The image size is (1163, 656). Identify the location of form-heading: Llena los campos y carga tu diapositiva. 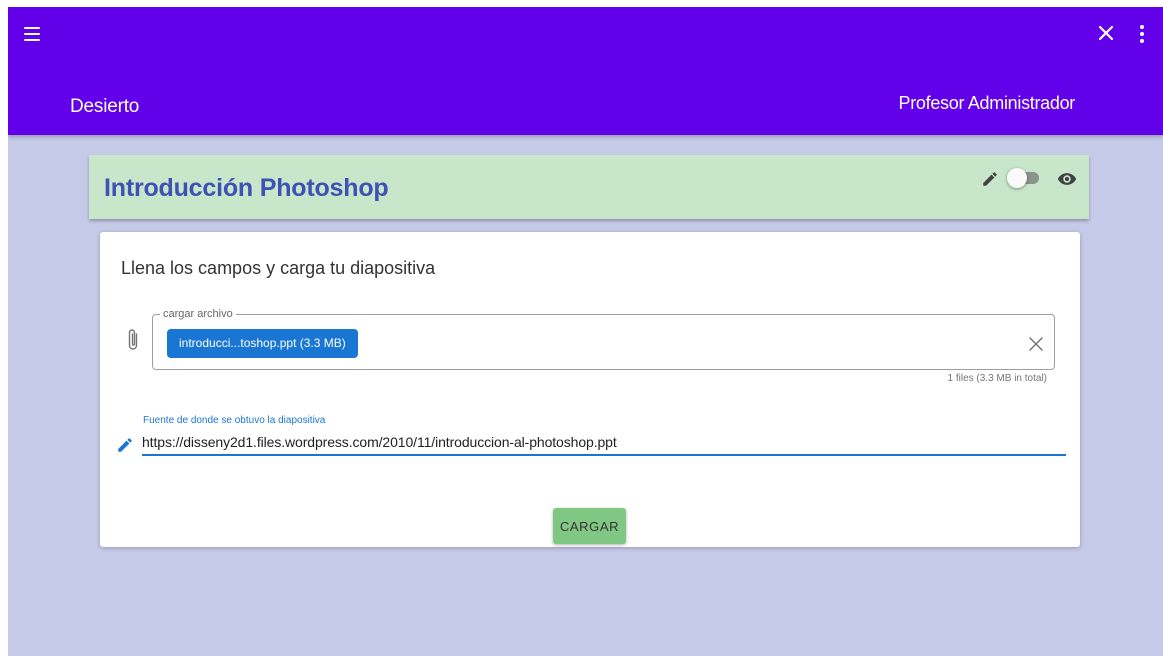
(278, 268).